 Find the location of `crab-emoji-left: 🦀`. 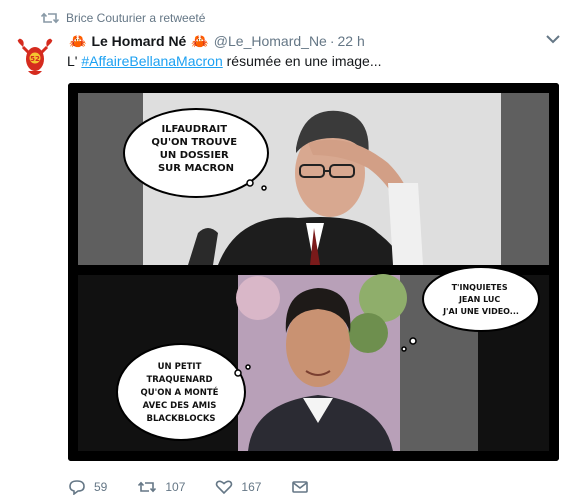

crab-emoji-left: 🦀 is located at coordinates (78, 40).